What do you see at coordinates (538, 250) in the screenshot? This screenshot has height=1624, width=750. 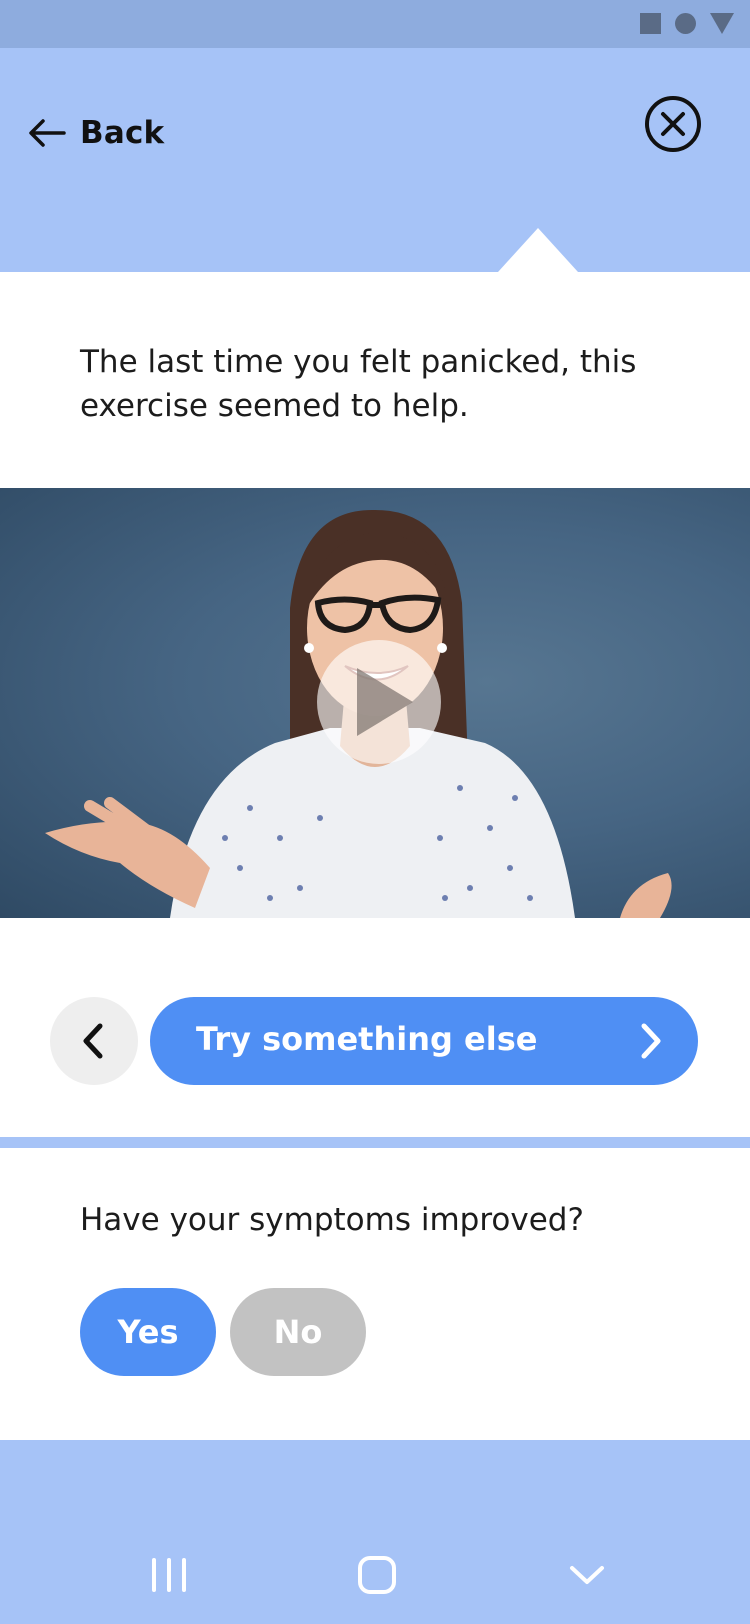 I see `pointer-notch` at bounding box center [538, 250].